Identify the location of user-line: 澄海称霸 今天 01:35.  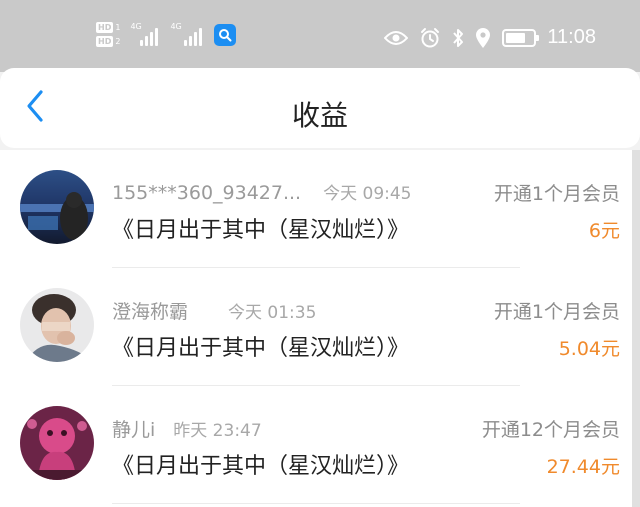
(214, 310).